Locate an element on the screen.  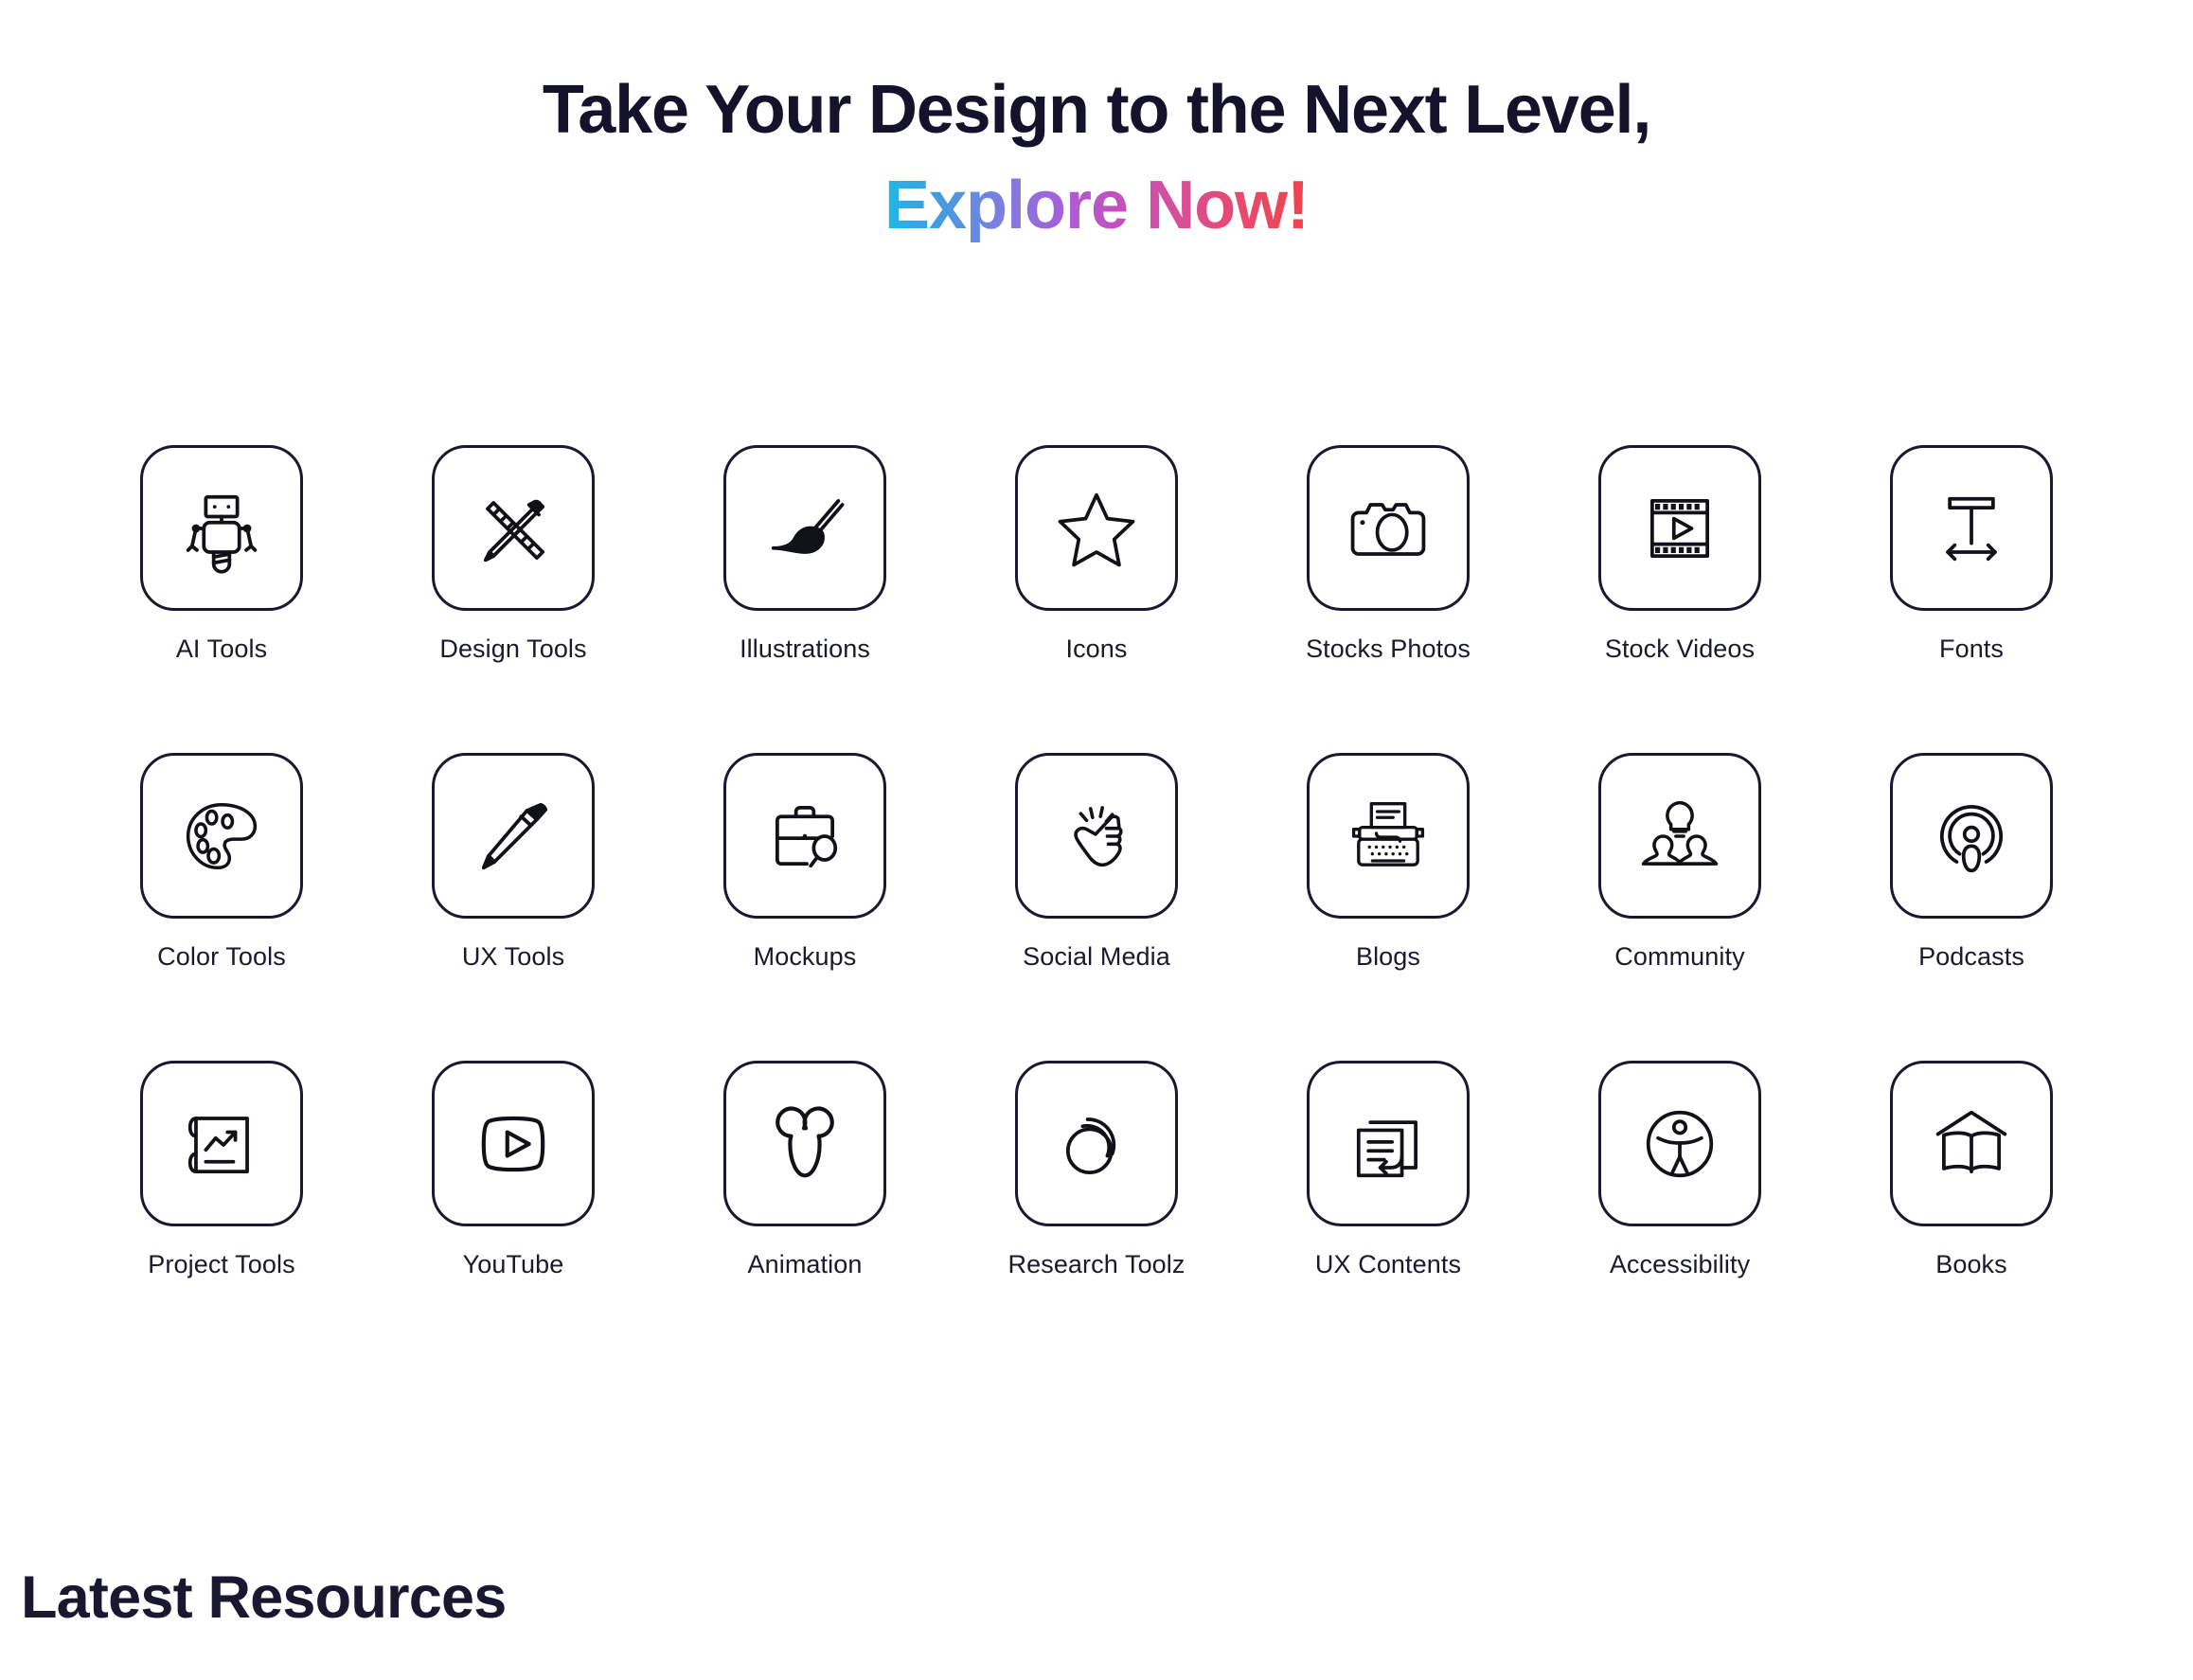
documents-arrow-icon is located at coordinates (1386, 1148).